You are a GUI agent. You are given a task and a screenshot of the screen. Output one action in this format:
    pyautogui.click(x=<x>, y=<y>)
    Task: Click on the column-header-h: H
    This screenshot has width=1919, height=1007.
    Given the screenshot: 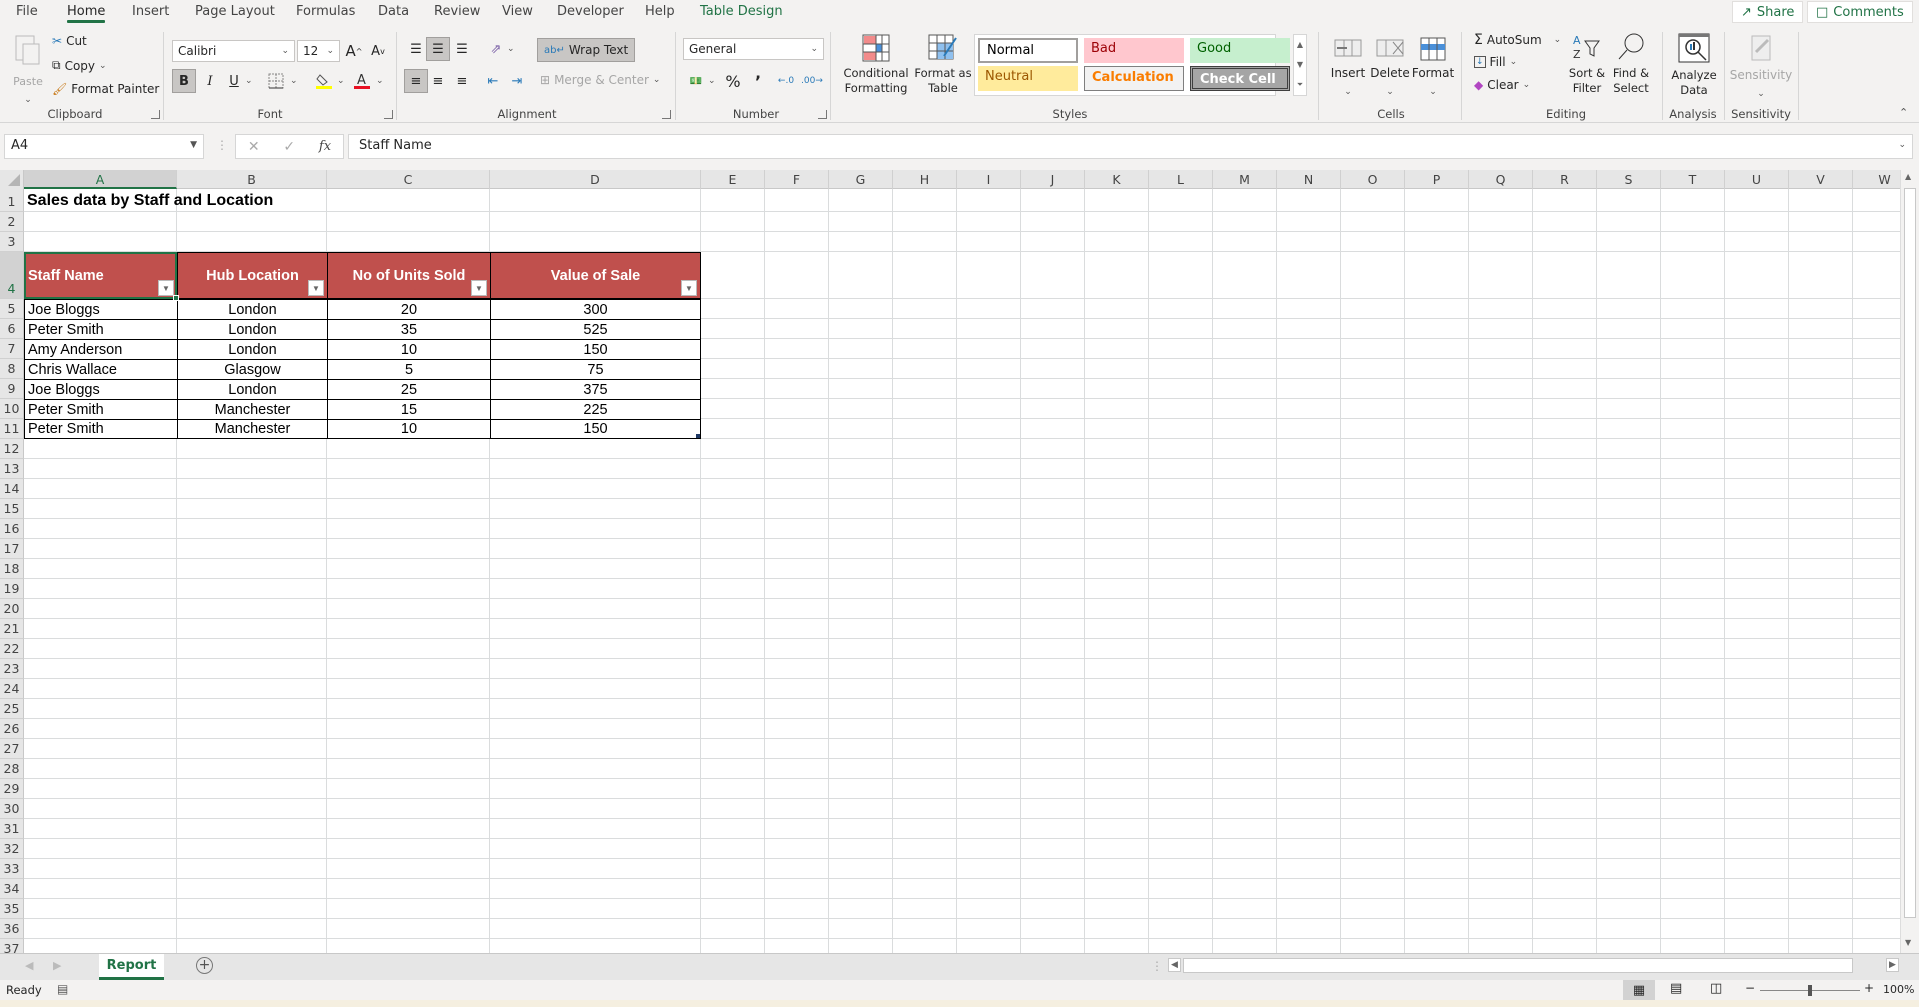 What is the action you would take?
    pyautogui.click(x=925, y=179)
    